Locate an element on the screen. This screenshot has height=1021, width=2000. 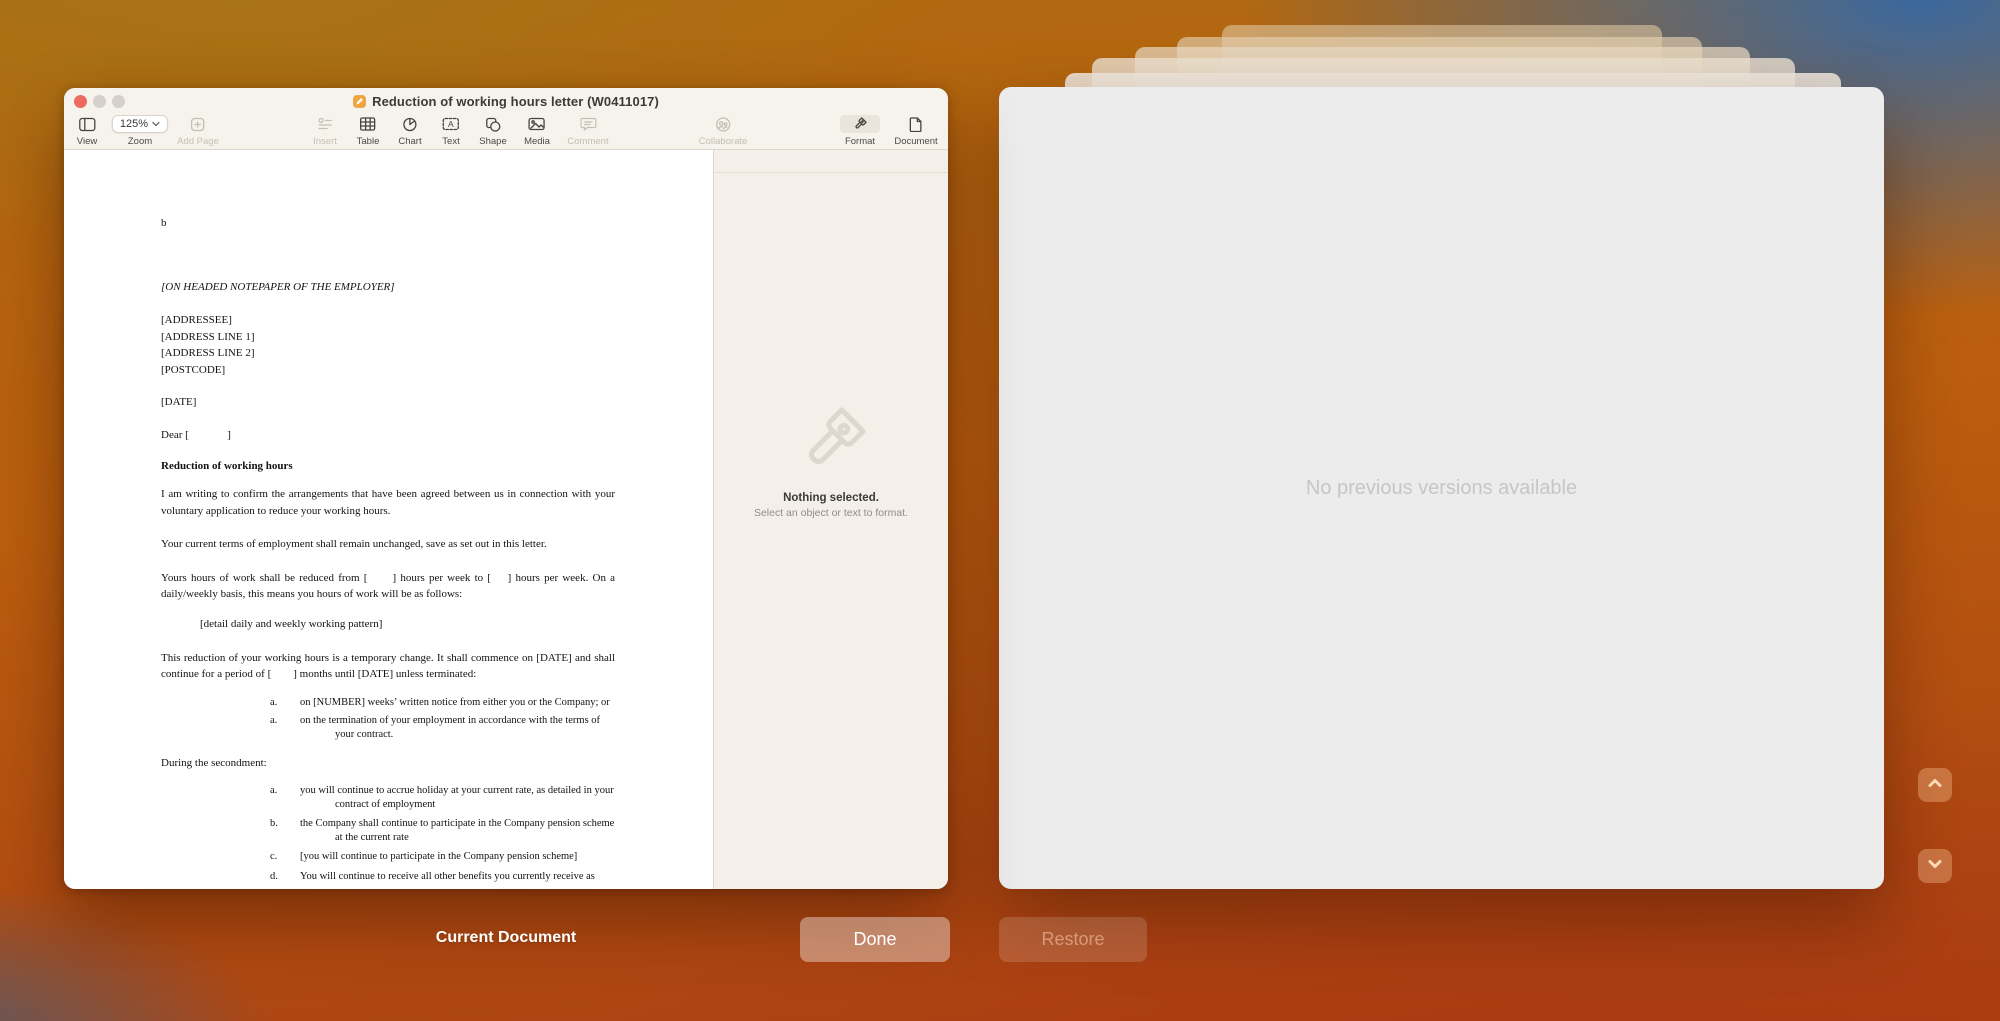
toolbar-document-button: Document is located at coordinates (916, 131).